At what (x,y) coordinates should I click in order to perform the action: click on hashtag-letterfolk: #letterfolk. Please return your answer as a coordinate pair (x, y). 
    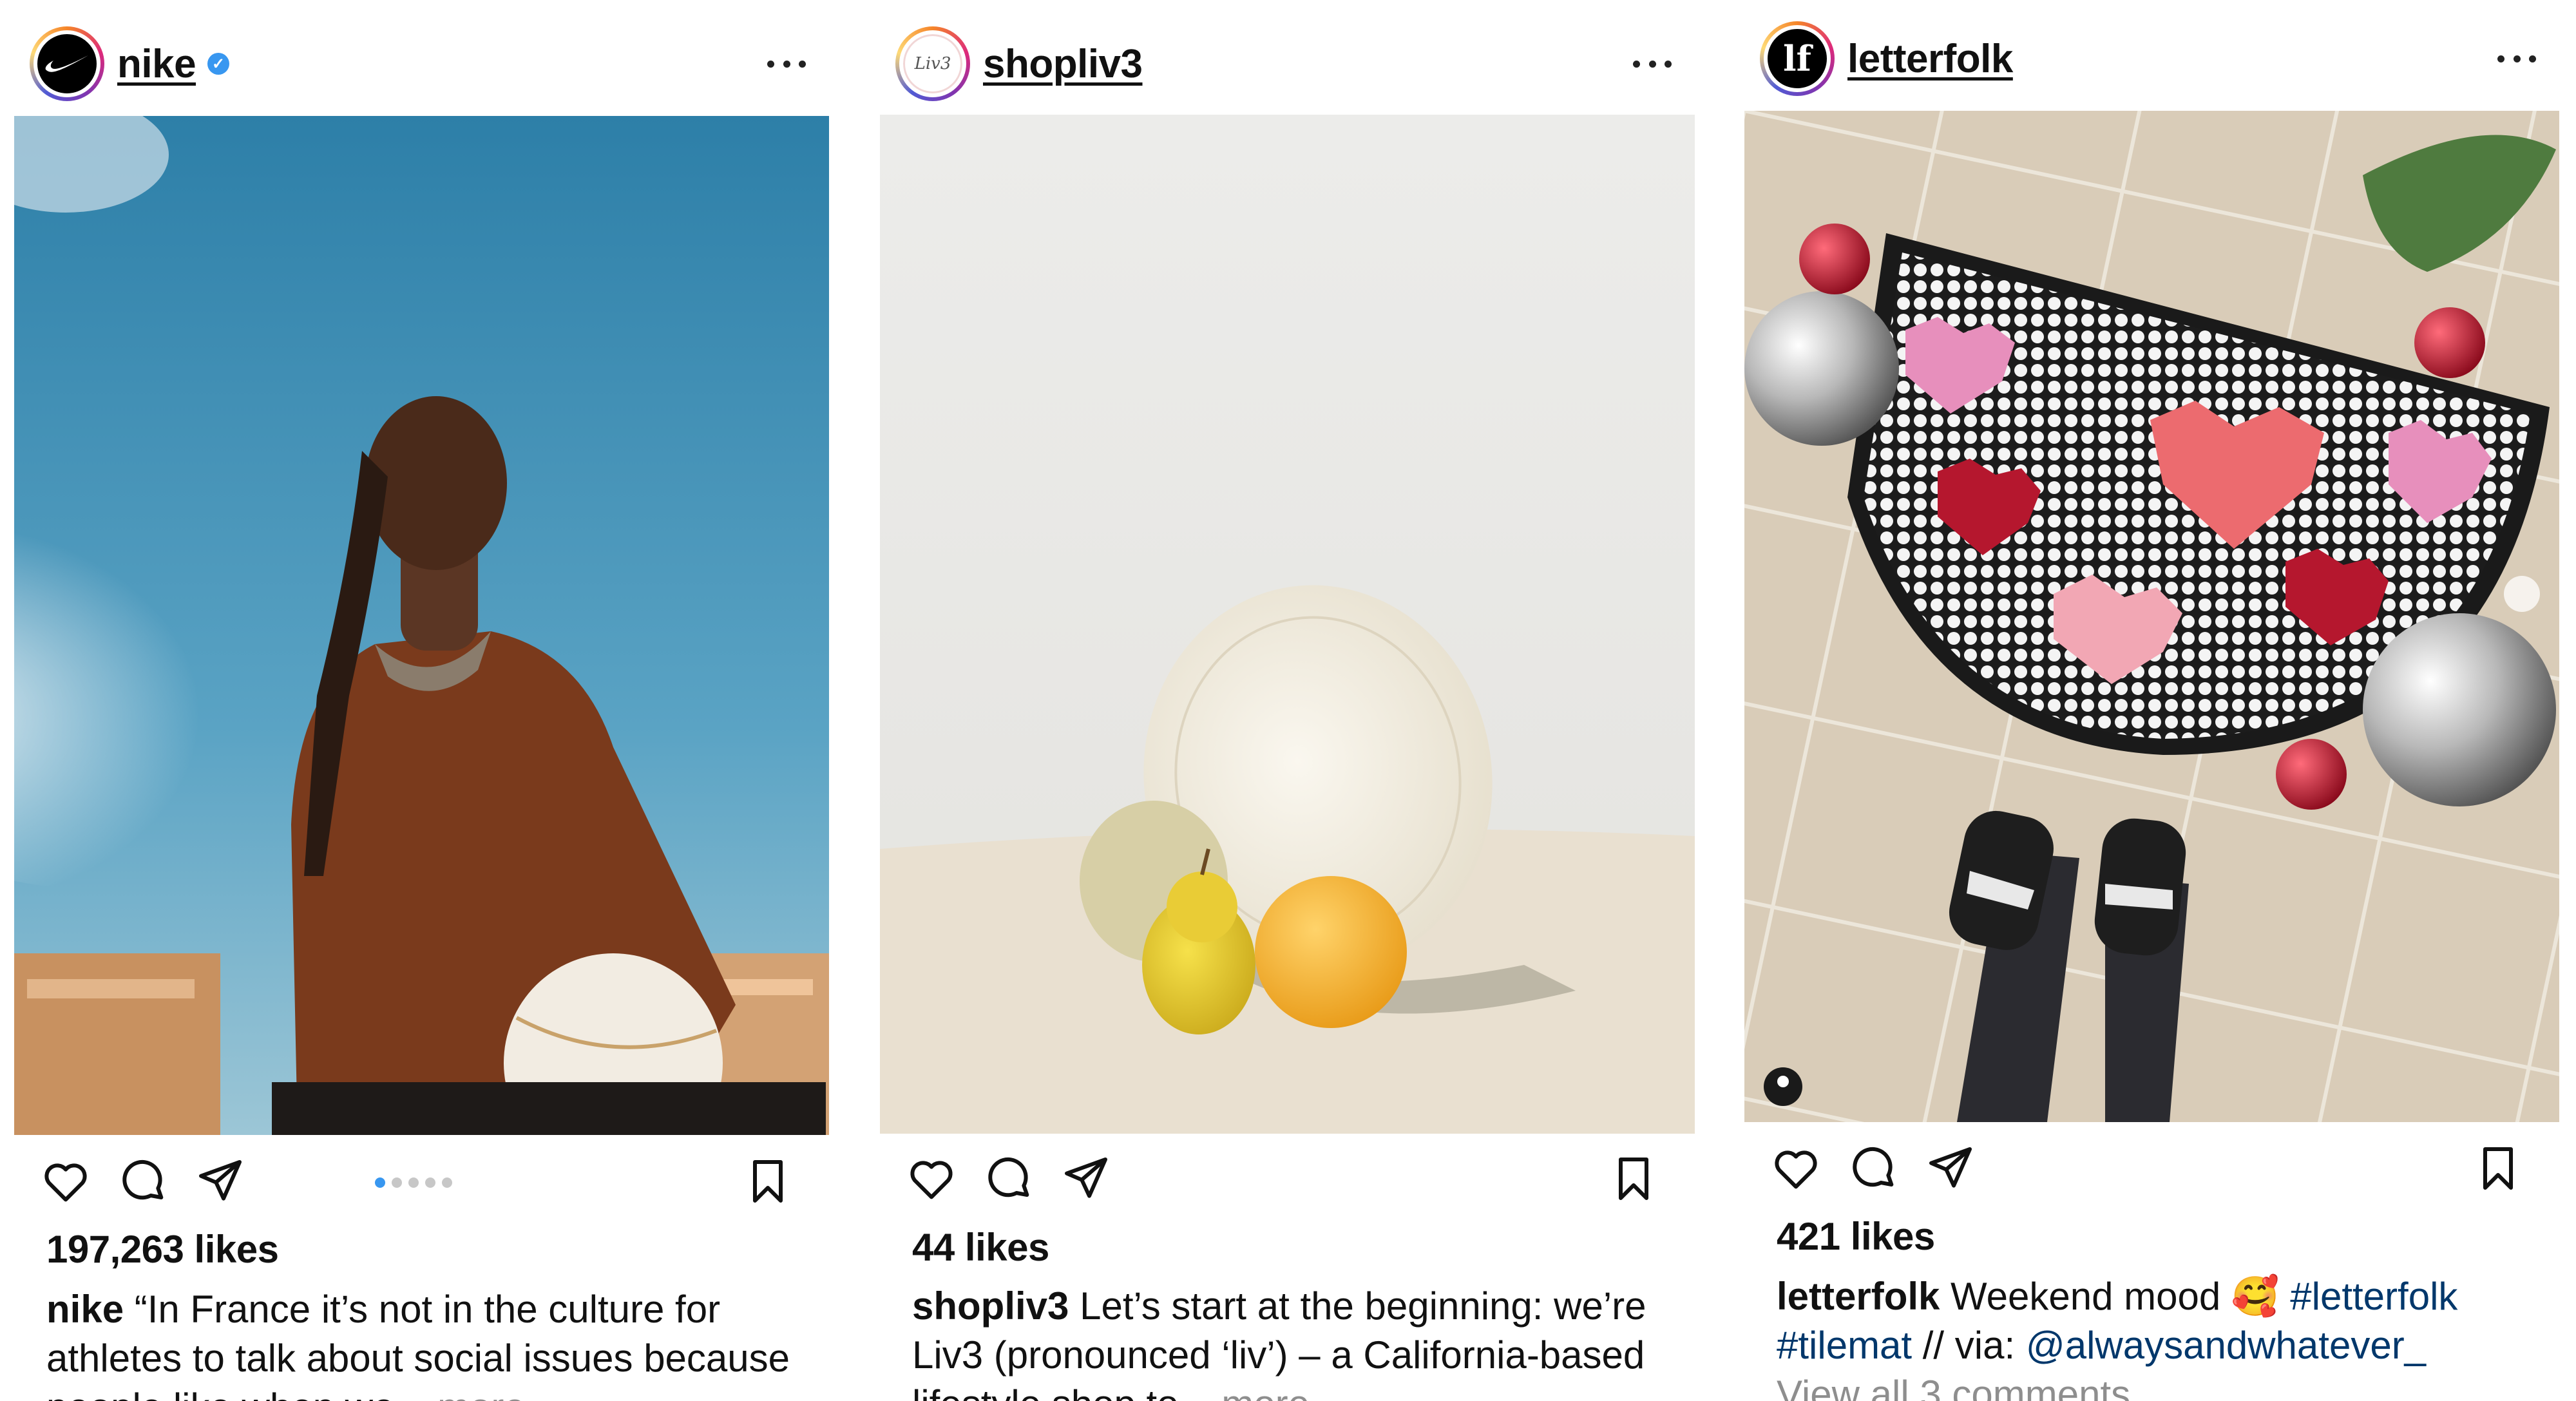
    Looking at the image, I should click on (2373, 1296).